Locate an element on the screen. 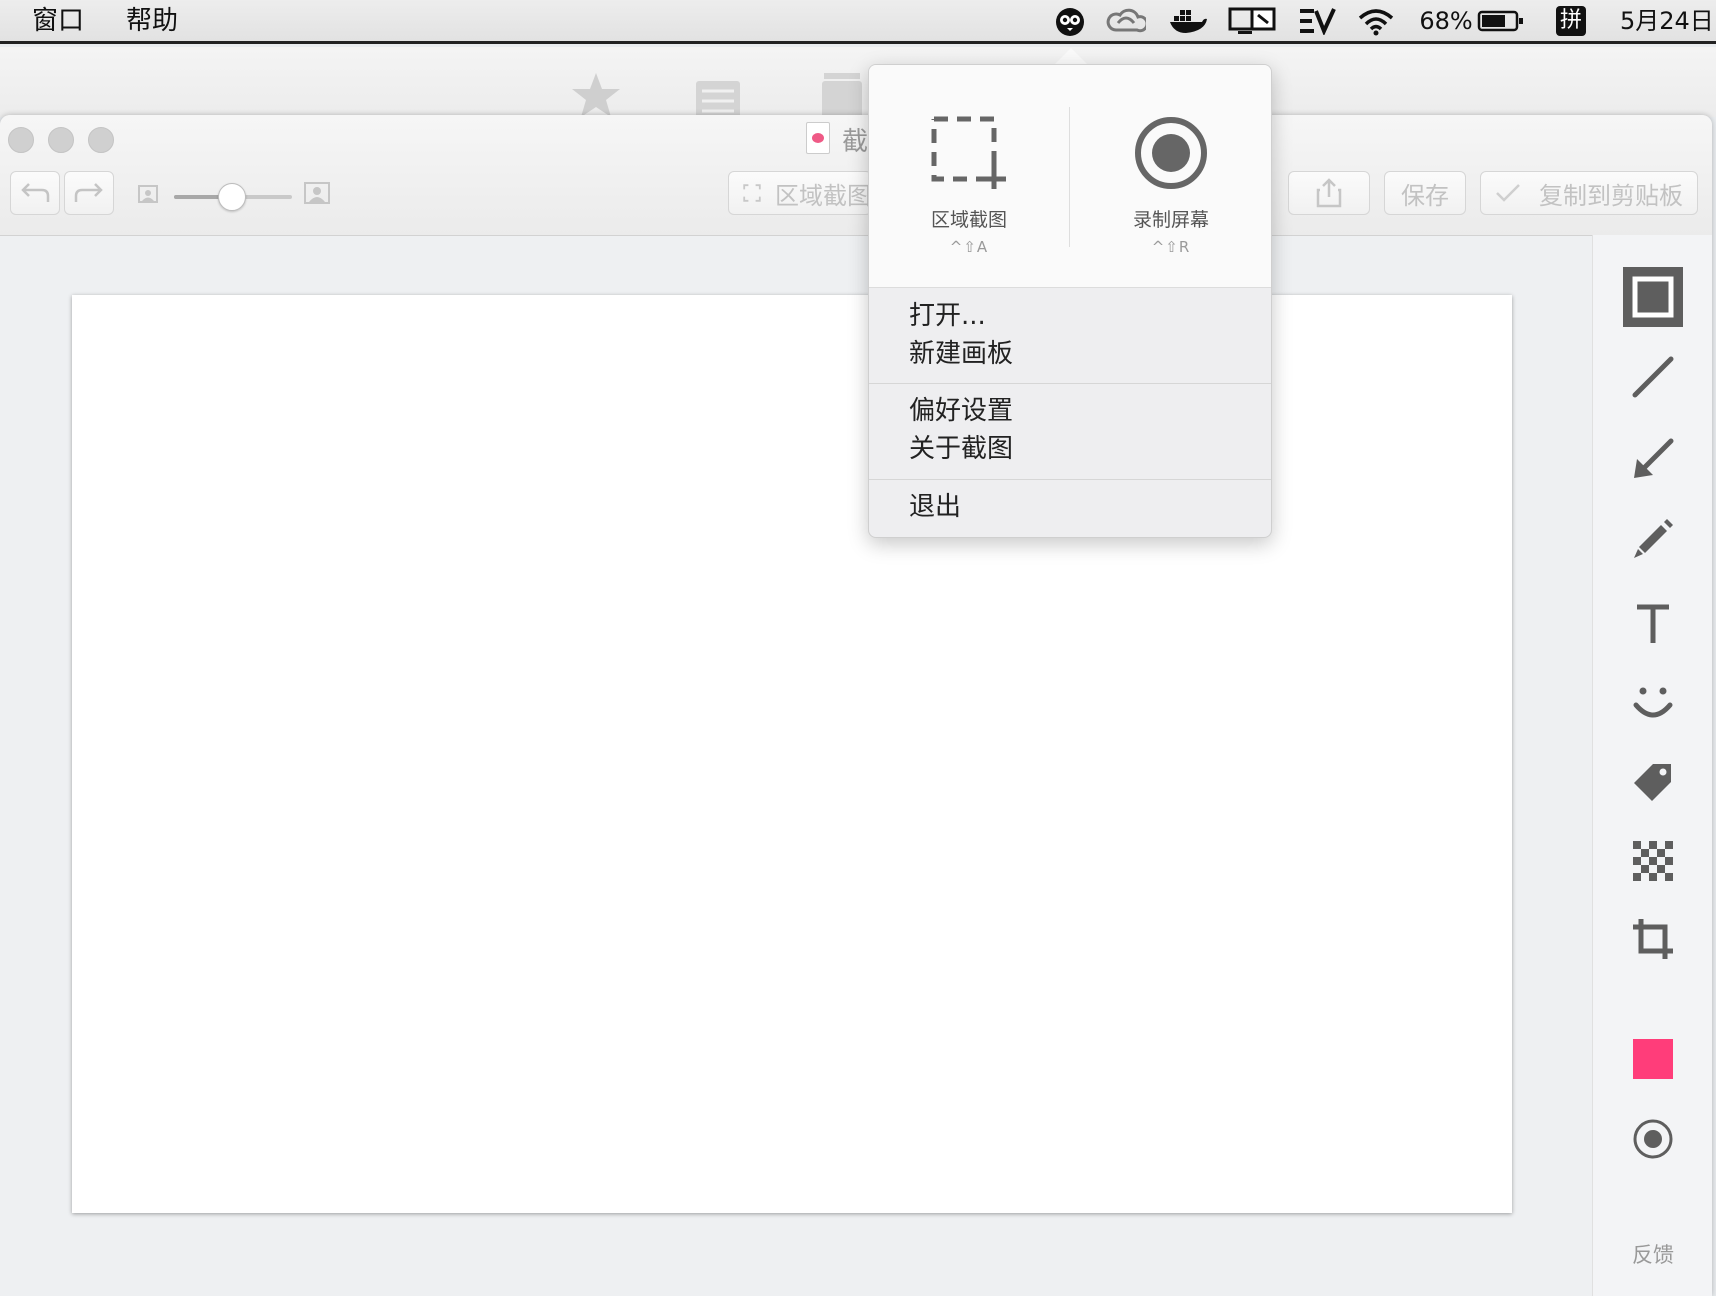 This screenshot has height=1296, width=1716. tag-icon is located at coordinates (1652, 782).